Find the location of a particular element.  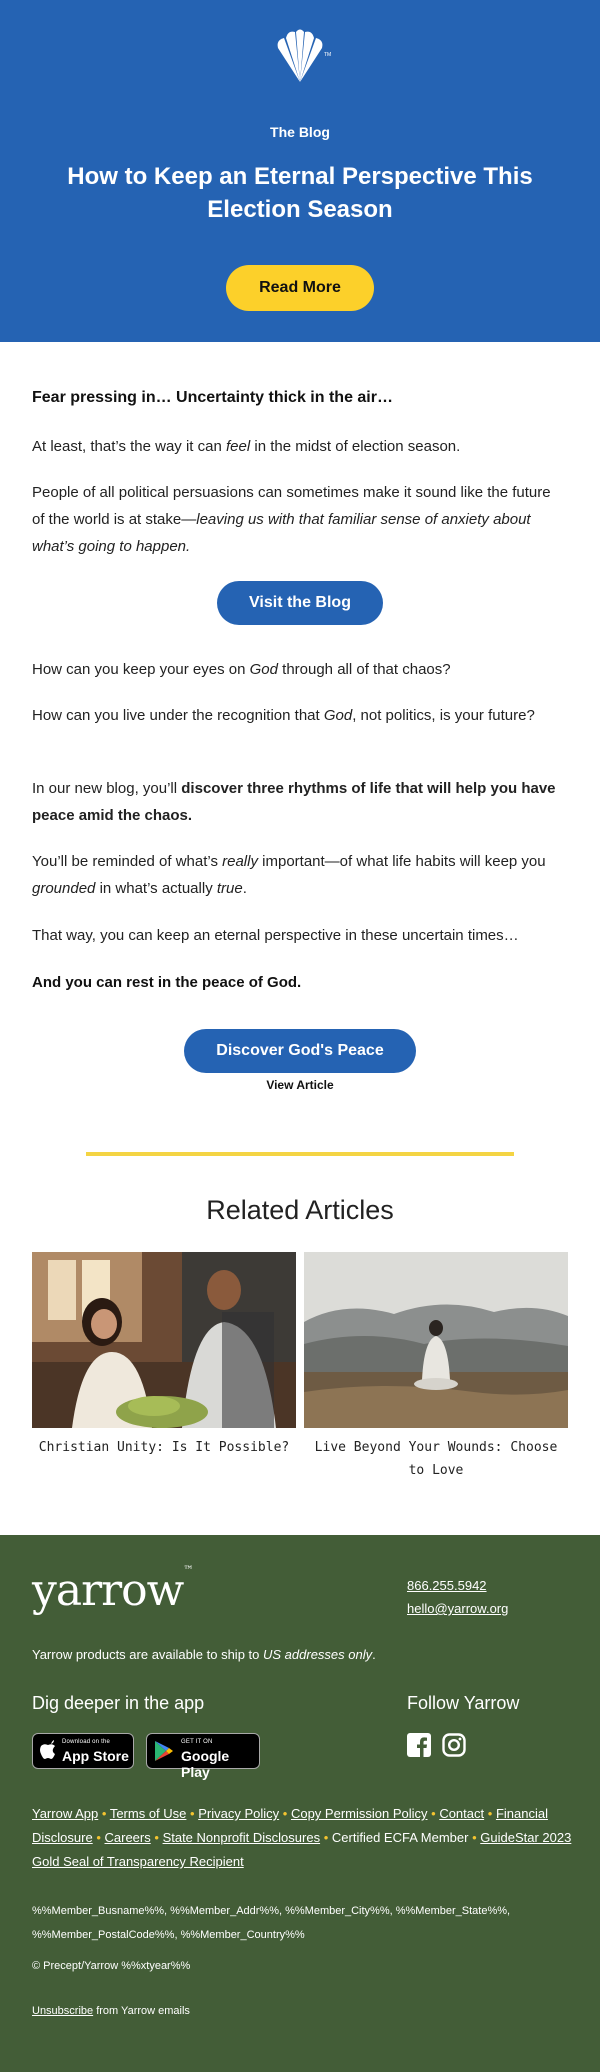

section-divider is located at coordinates (300, 1154).